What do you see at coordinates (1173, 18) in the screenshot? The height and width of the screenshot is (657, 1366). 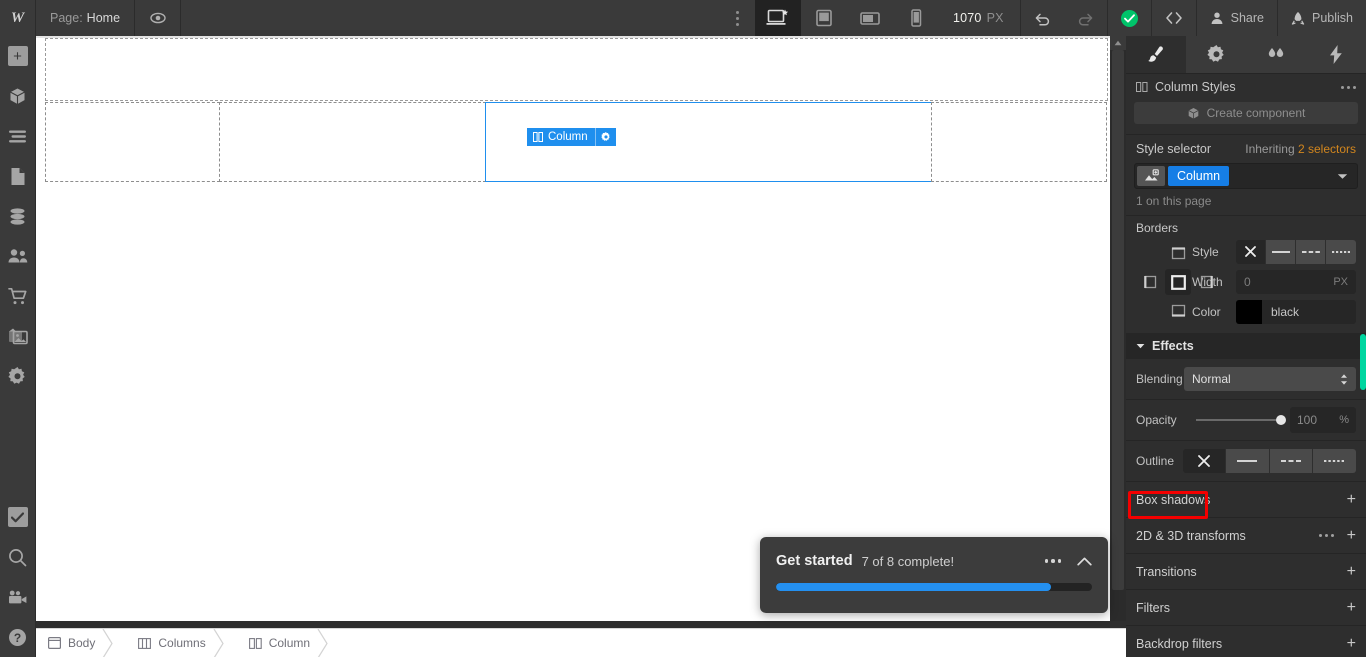 I see `code-view-button` at bounding box center [1173, 18].